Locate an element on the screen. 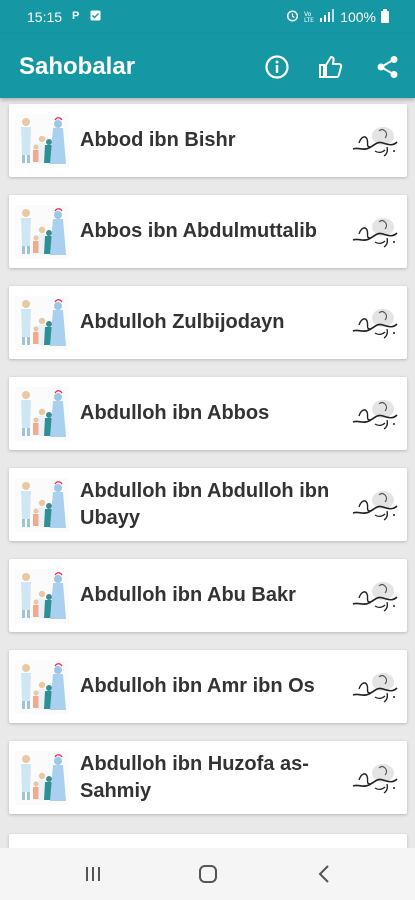 Image resolution: width=415 pixels, height=900 pixels. list-item: Abdulloh Zulbijodayn is located at coordinates (208, 322).